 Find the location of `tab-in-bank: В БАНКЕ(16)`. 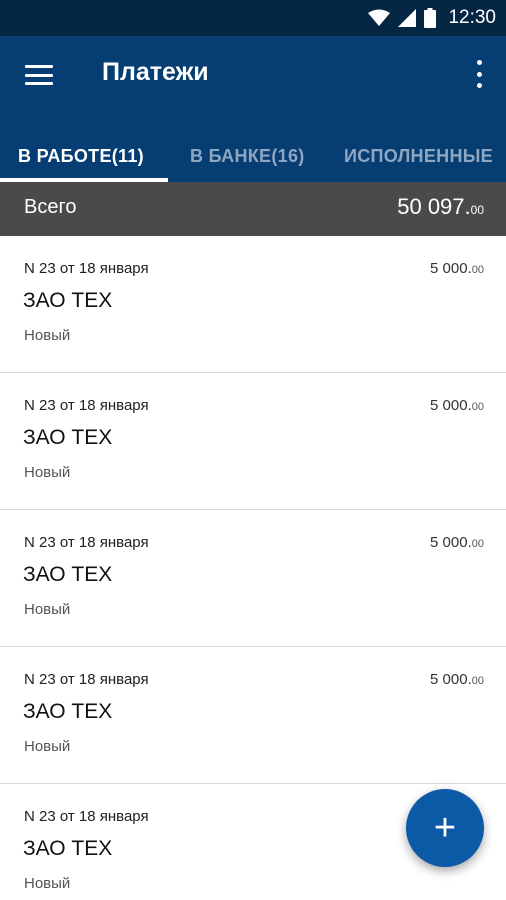

tab-in-bank: В БАНКЕ(16) is located at coordinates (247, 156).